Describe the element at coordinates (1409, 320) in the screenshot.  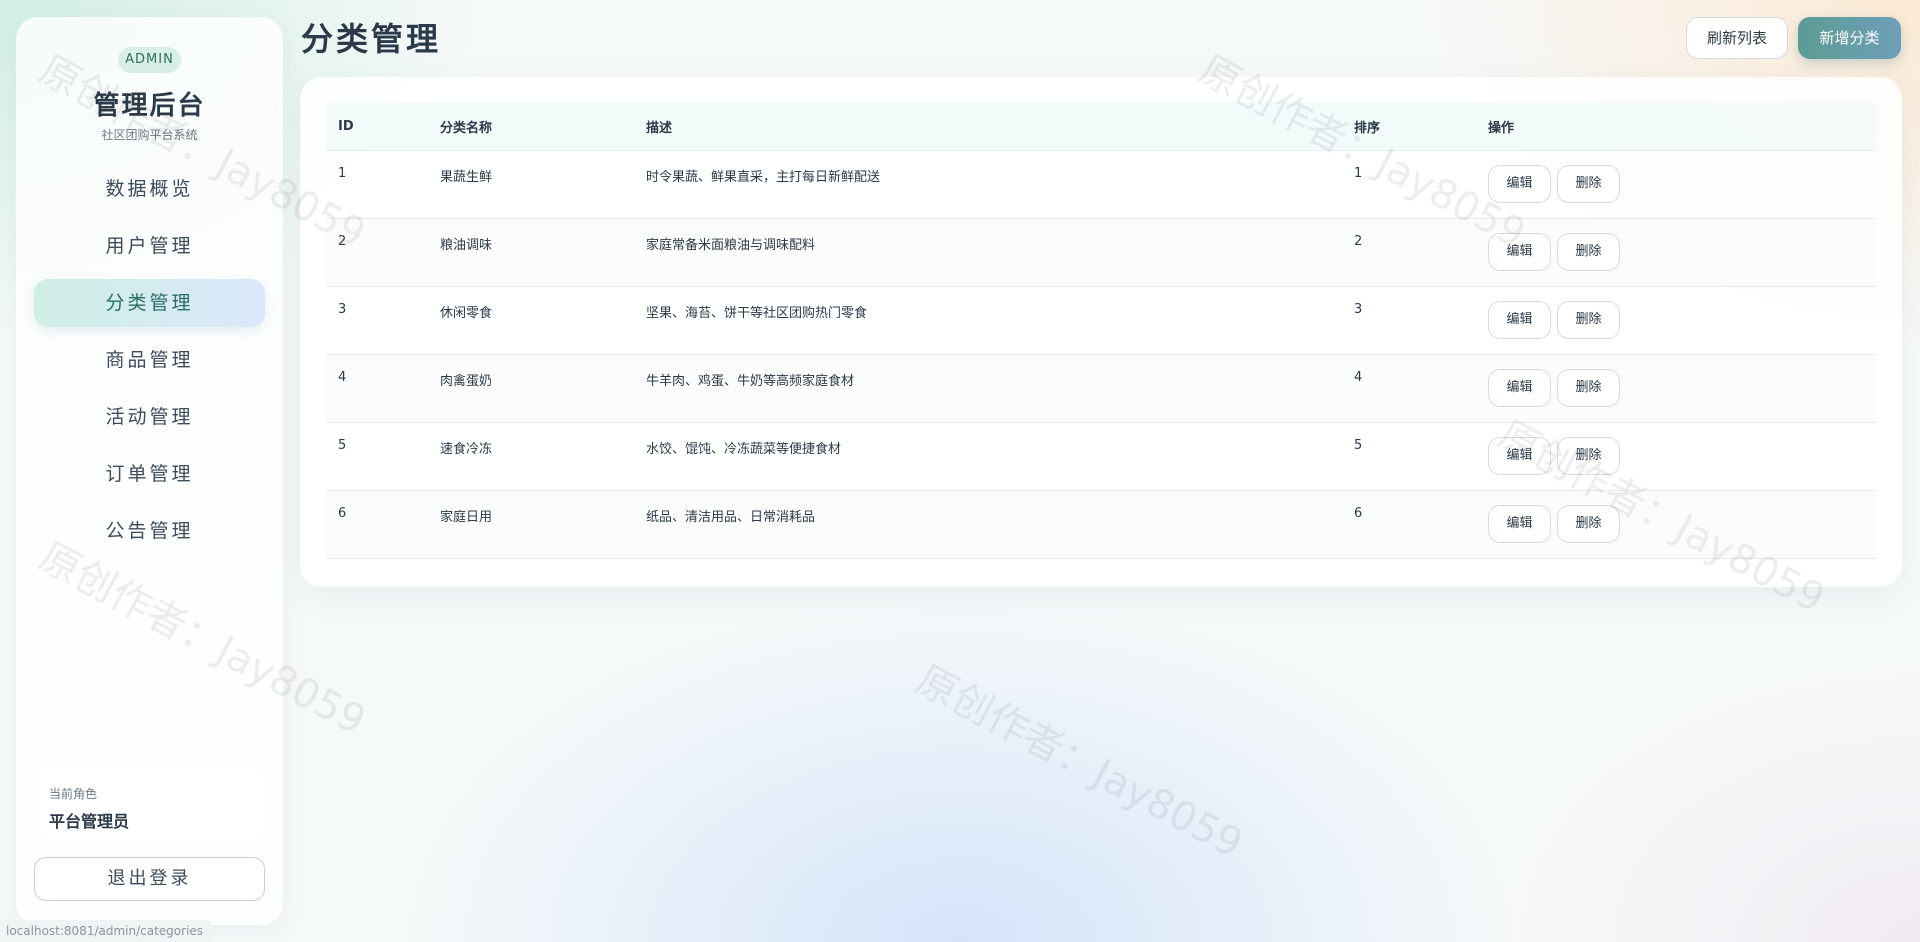
I see `cell-sort: 3` at that location.